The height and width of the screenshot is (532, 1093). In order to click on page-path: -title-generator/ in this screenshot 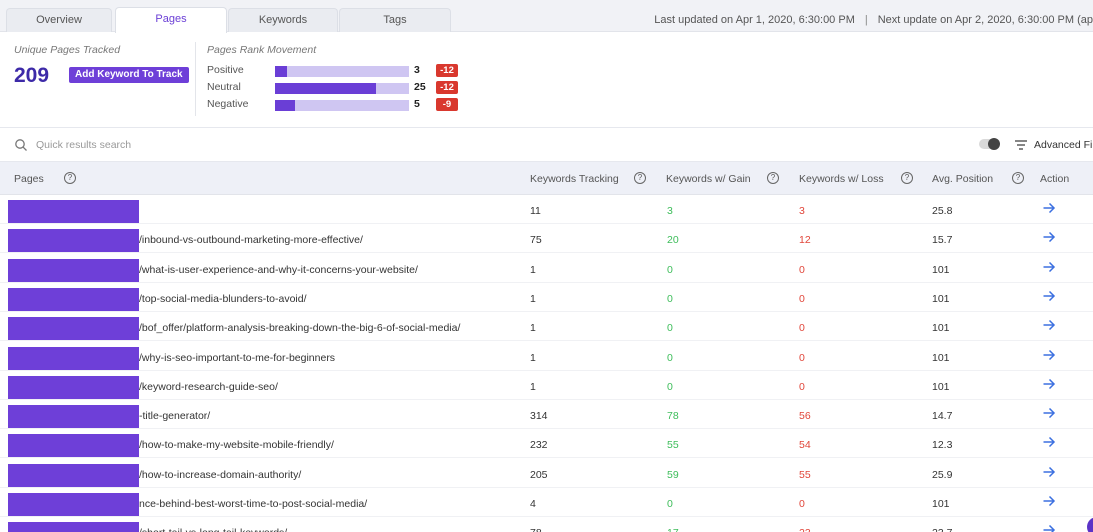, I will do `click(174, 416)`.